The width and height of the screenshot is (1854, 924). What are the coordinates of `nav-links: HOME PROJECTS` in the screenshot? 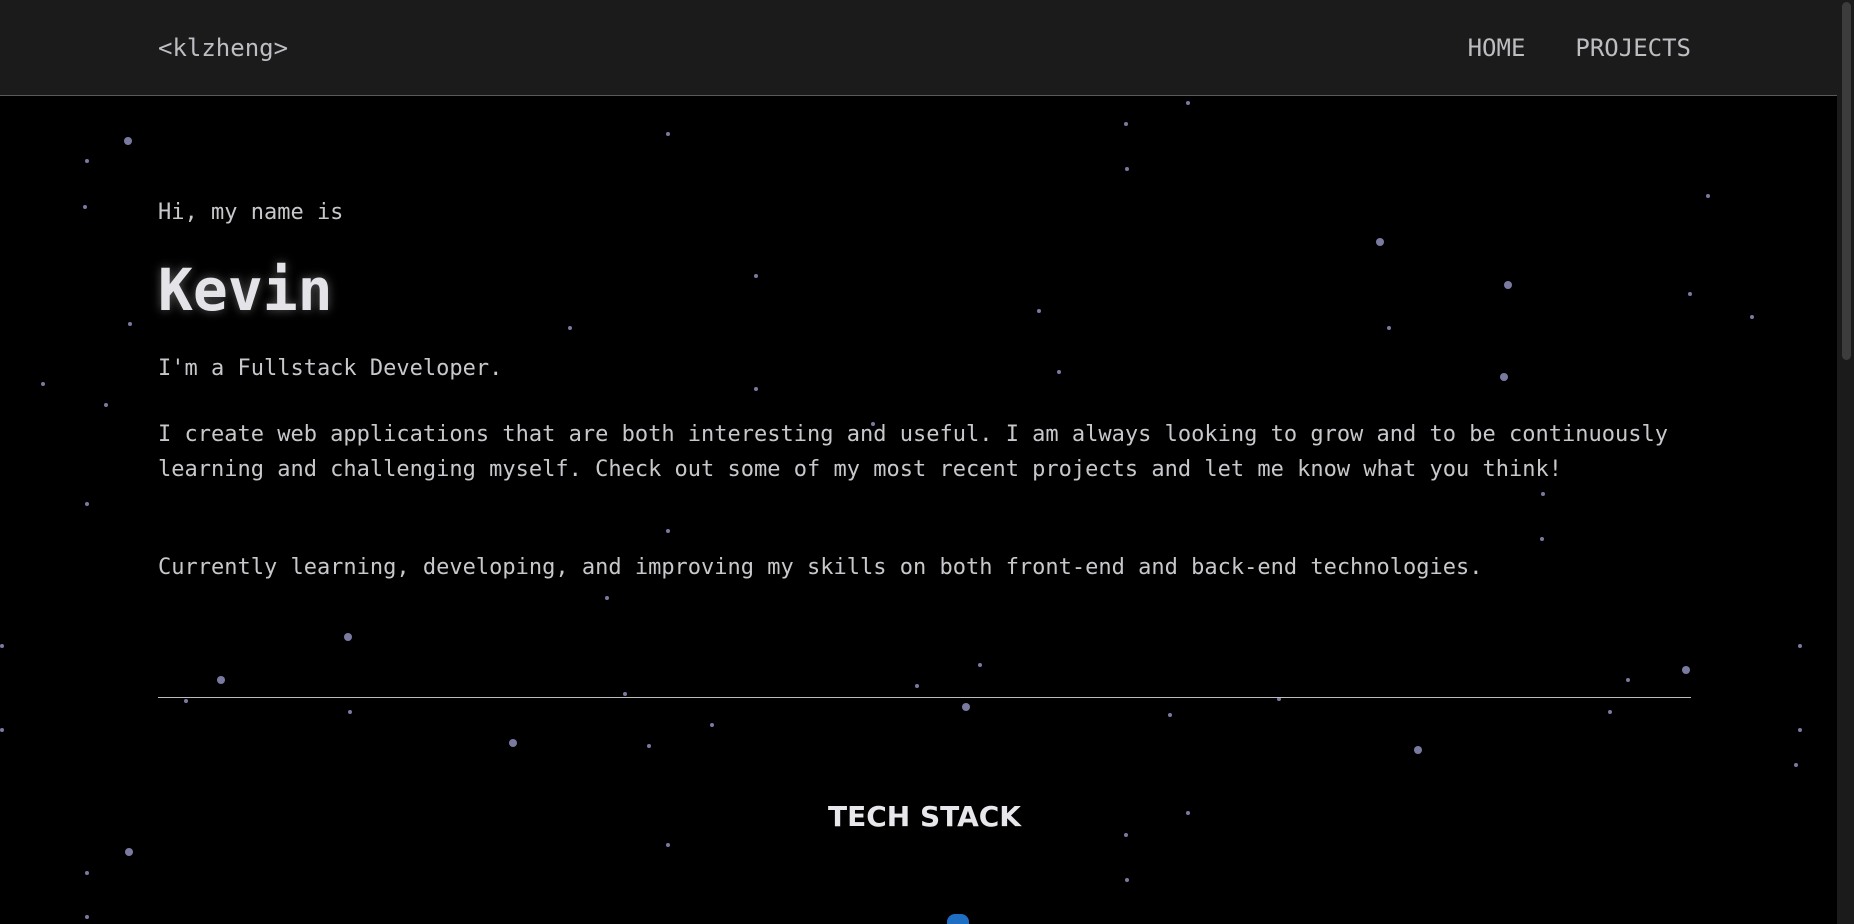 It's located at (1579, 48).